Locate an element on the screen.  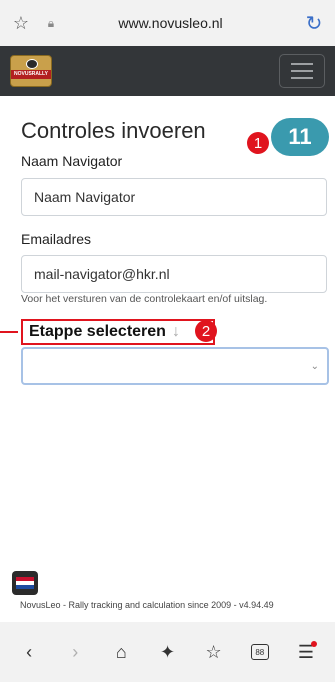
annotation-line is located at coordinates (9, 332).